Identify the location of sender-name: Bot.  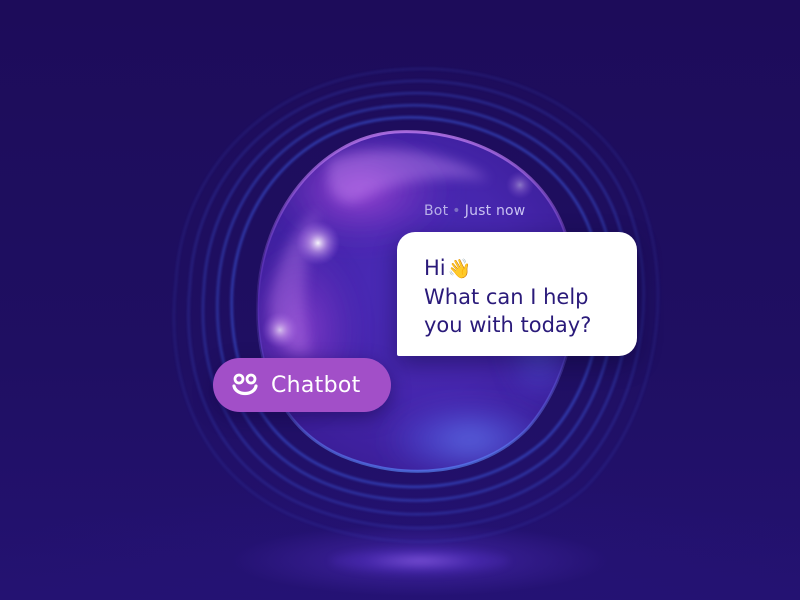
(436, 211).